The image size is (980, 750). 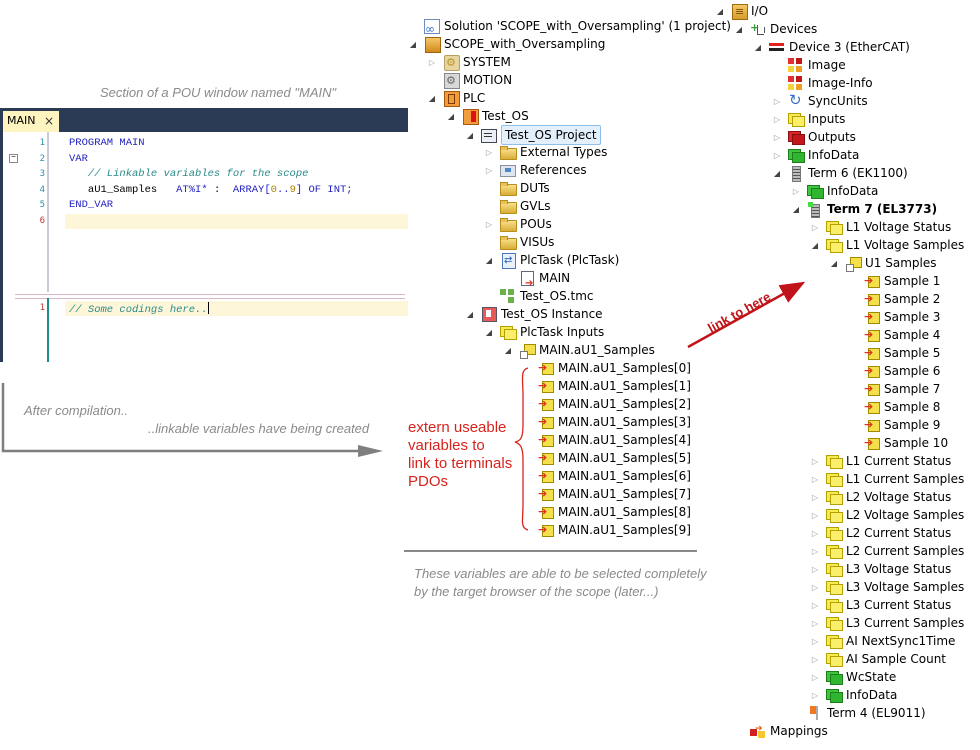 What do you see at coordinates (521, 449) in the screenshot?
I see `brace-icon` at bounding box center [521, 449].